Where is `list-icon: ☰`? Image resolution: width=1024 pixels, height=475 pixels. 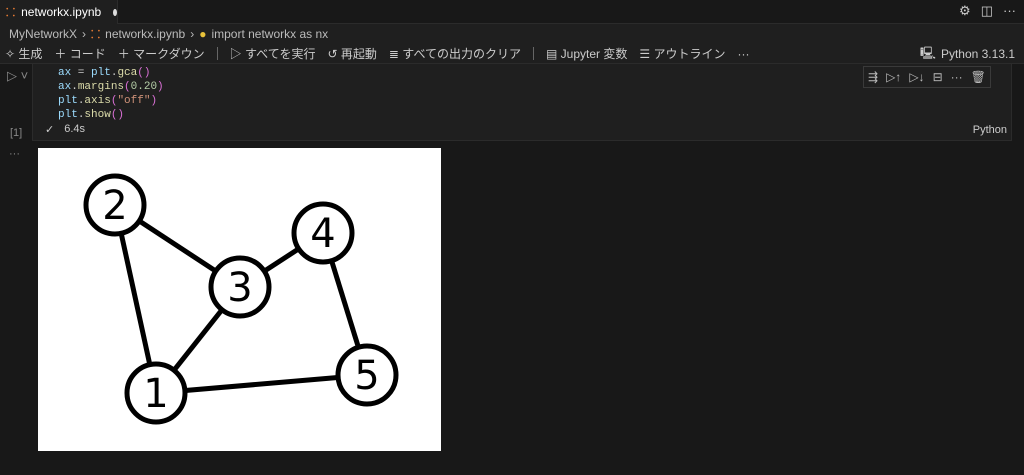
list-icon: ☰ is located at coordinates (645, 54).